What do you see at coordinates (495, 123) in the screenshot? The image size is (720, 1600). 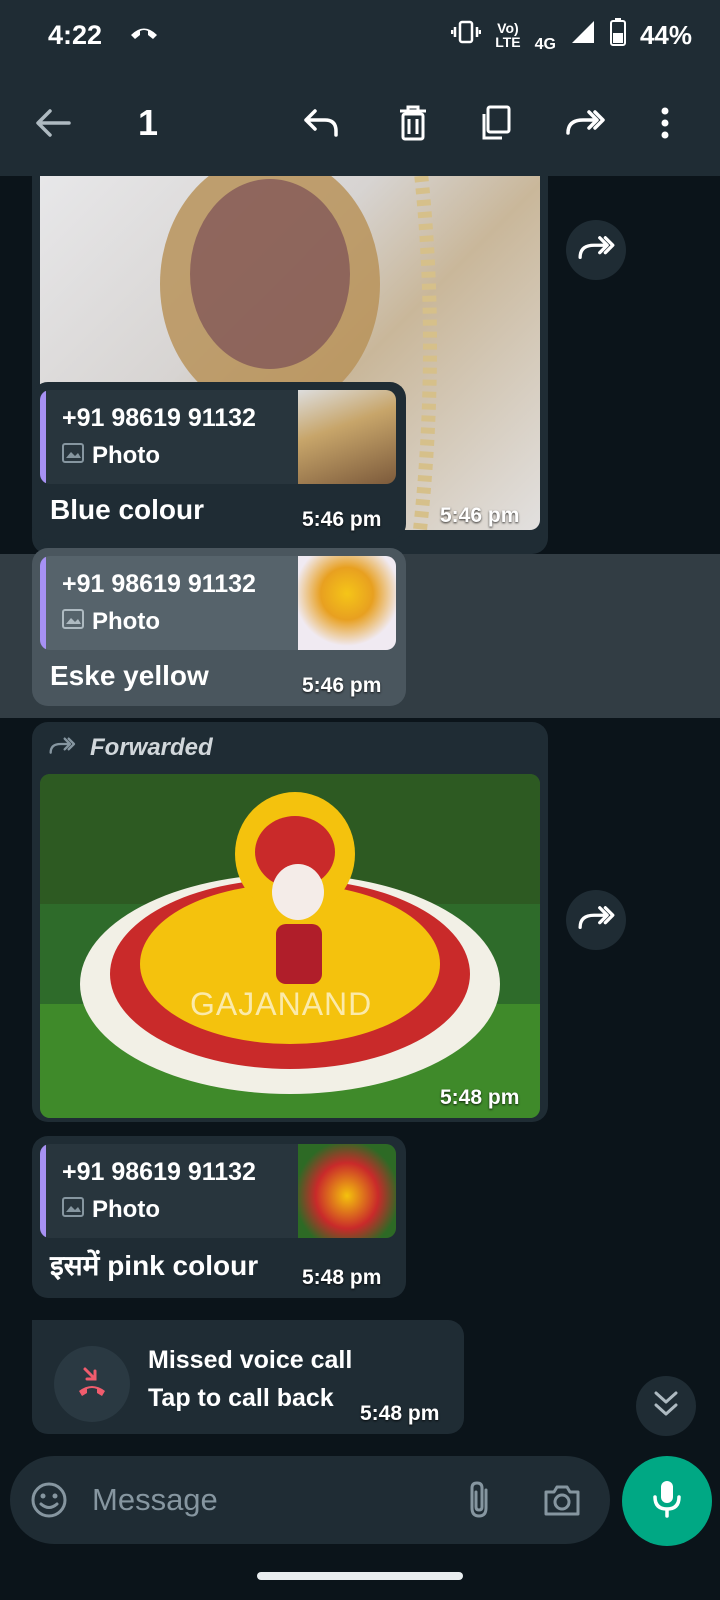 I see `copy-icon` at bounding box center [495, 123].